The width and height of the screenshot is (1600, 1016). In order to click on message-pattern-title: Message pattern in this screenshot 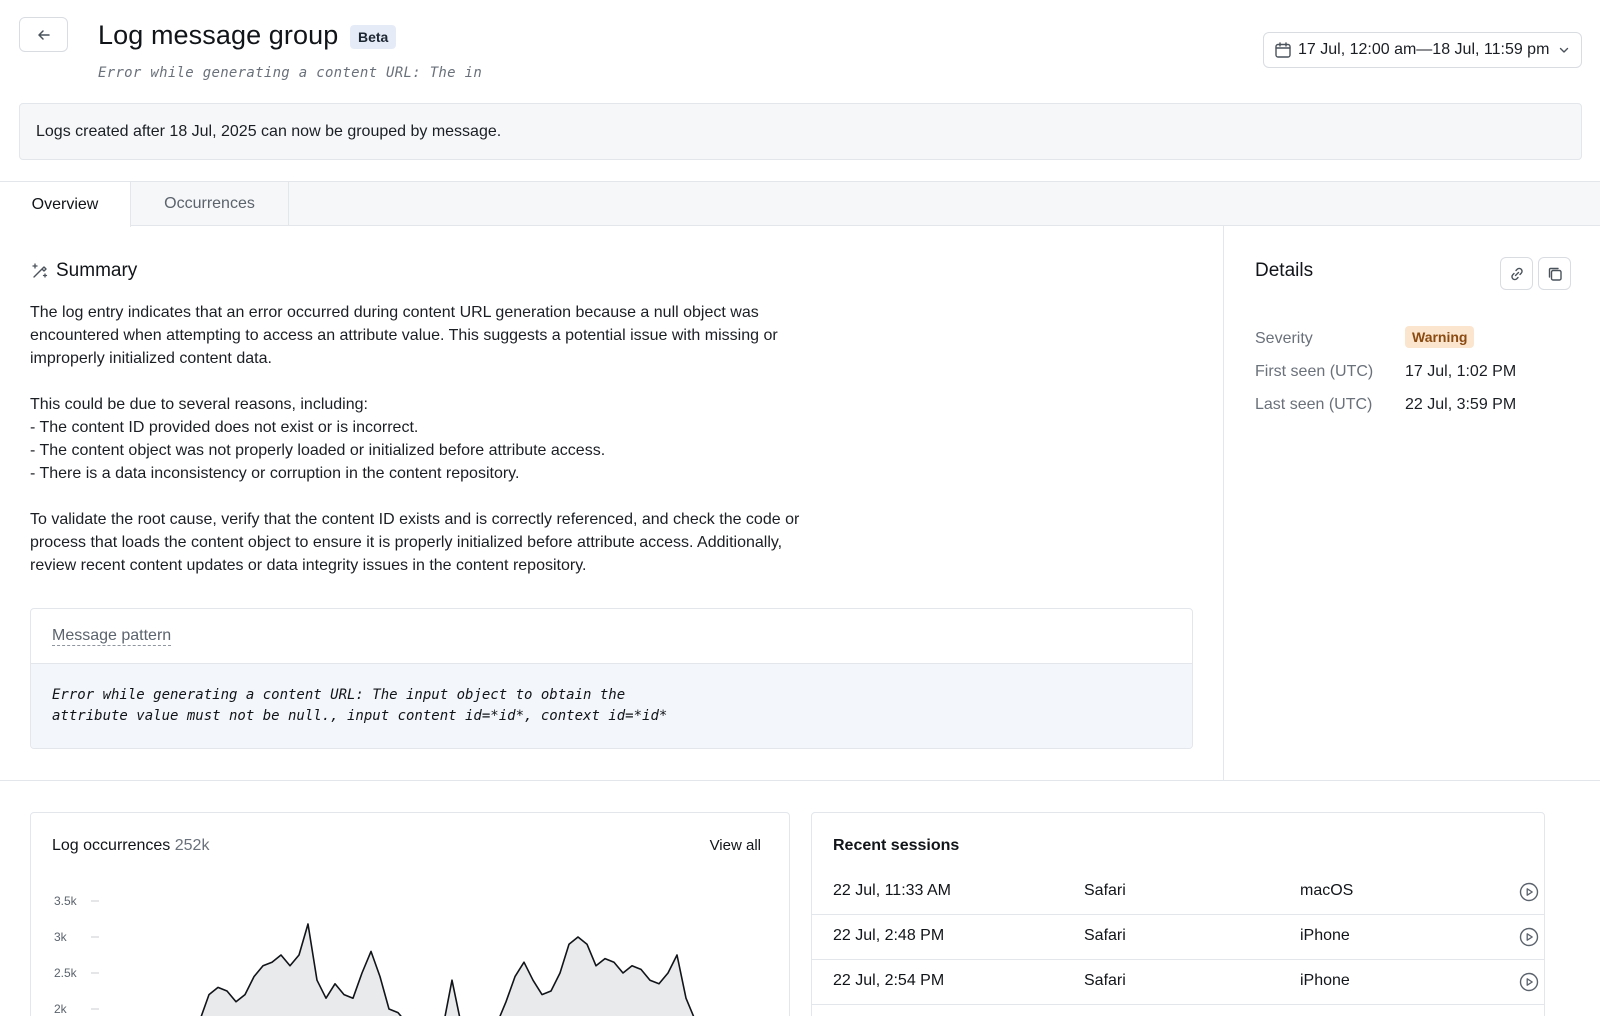, I will do `click(112, 636)`.